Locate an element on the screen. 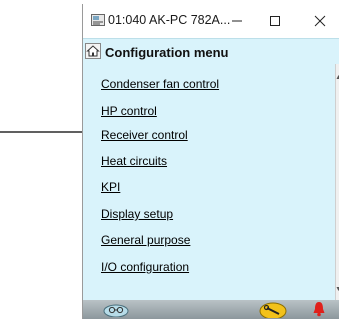 This screenshot has height=319, width=339. tool-icon is located at coordinates (273, 310).